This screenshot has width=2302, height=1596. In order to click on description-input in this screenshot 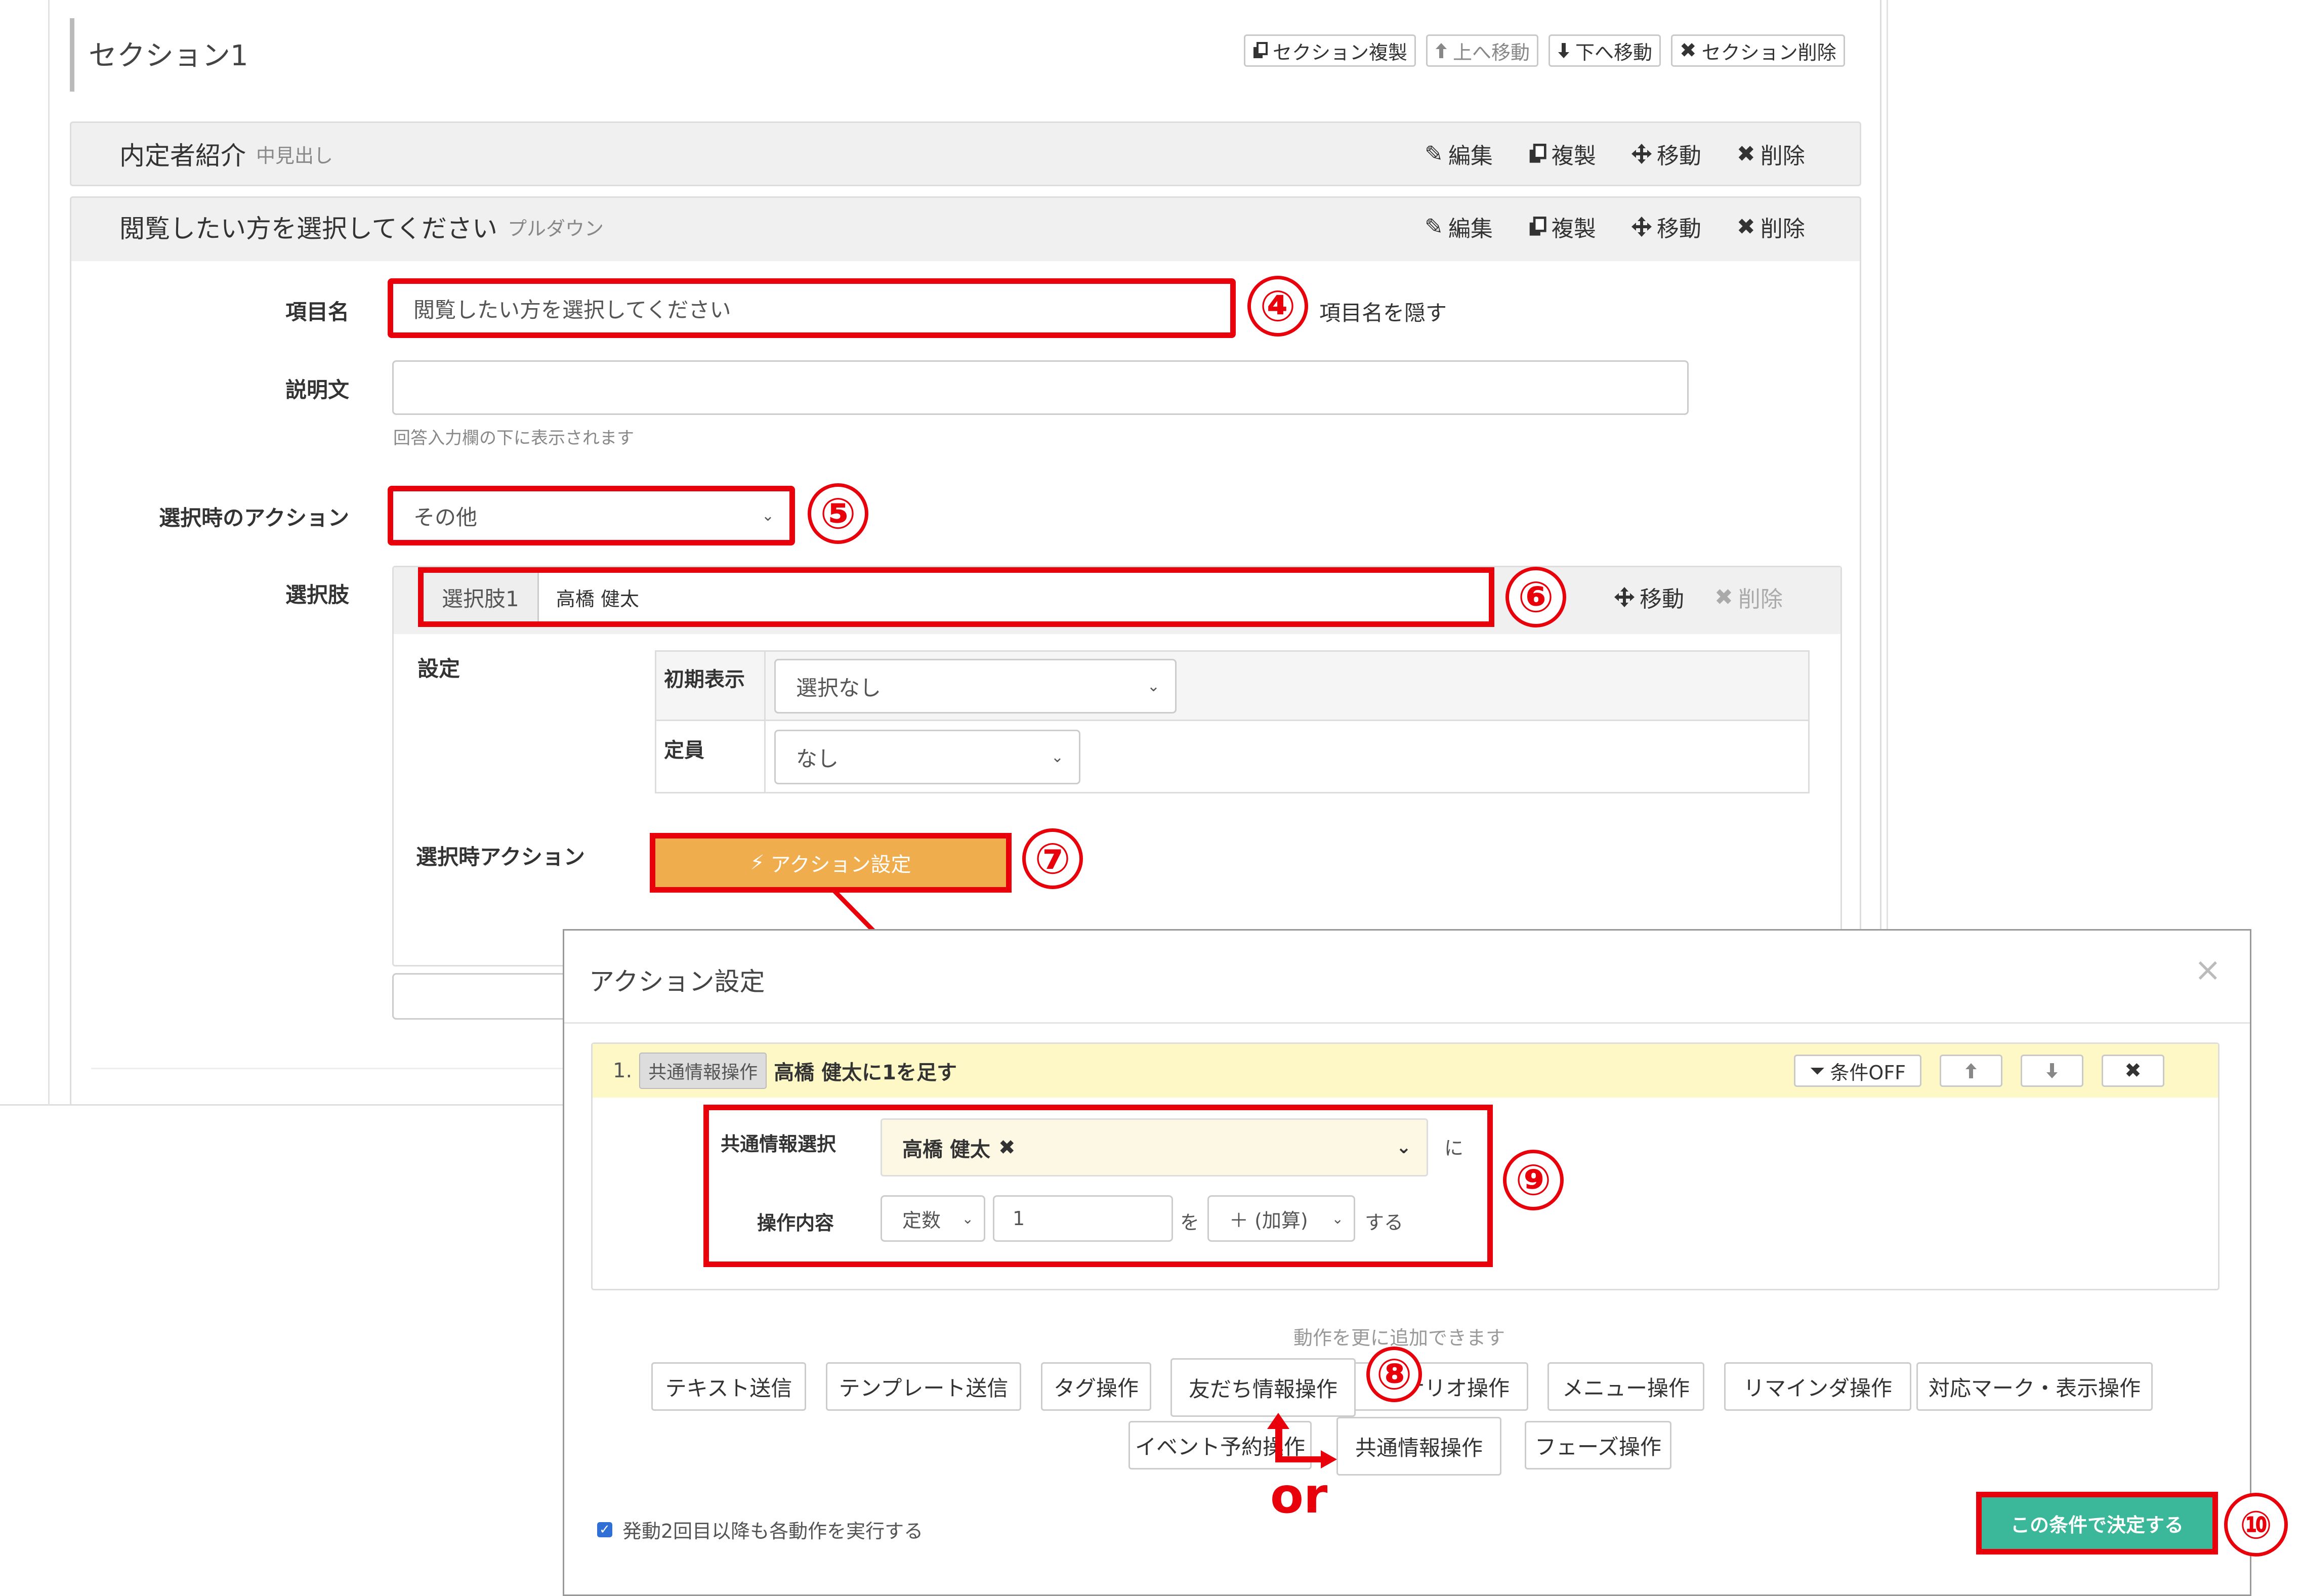, I will do `click(1040, 387)`.